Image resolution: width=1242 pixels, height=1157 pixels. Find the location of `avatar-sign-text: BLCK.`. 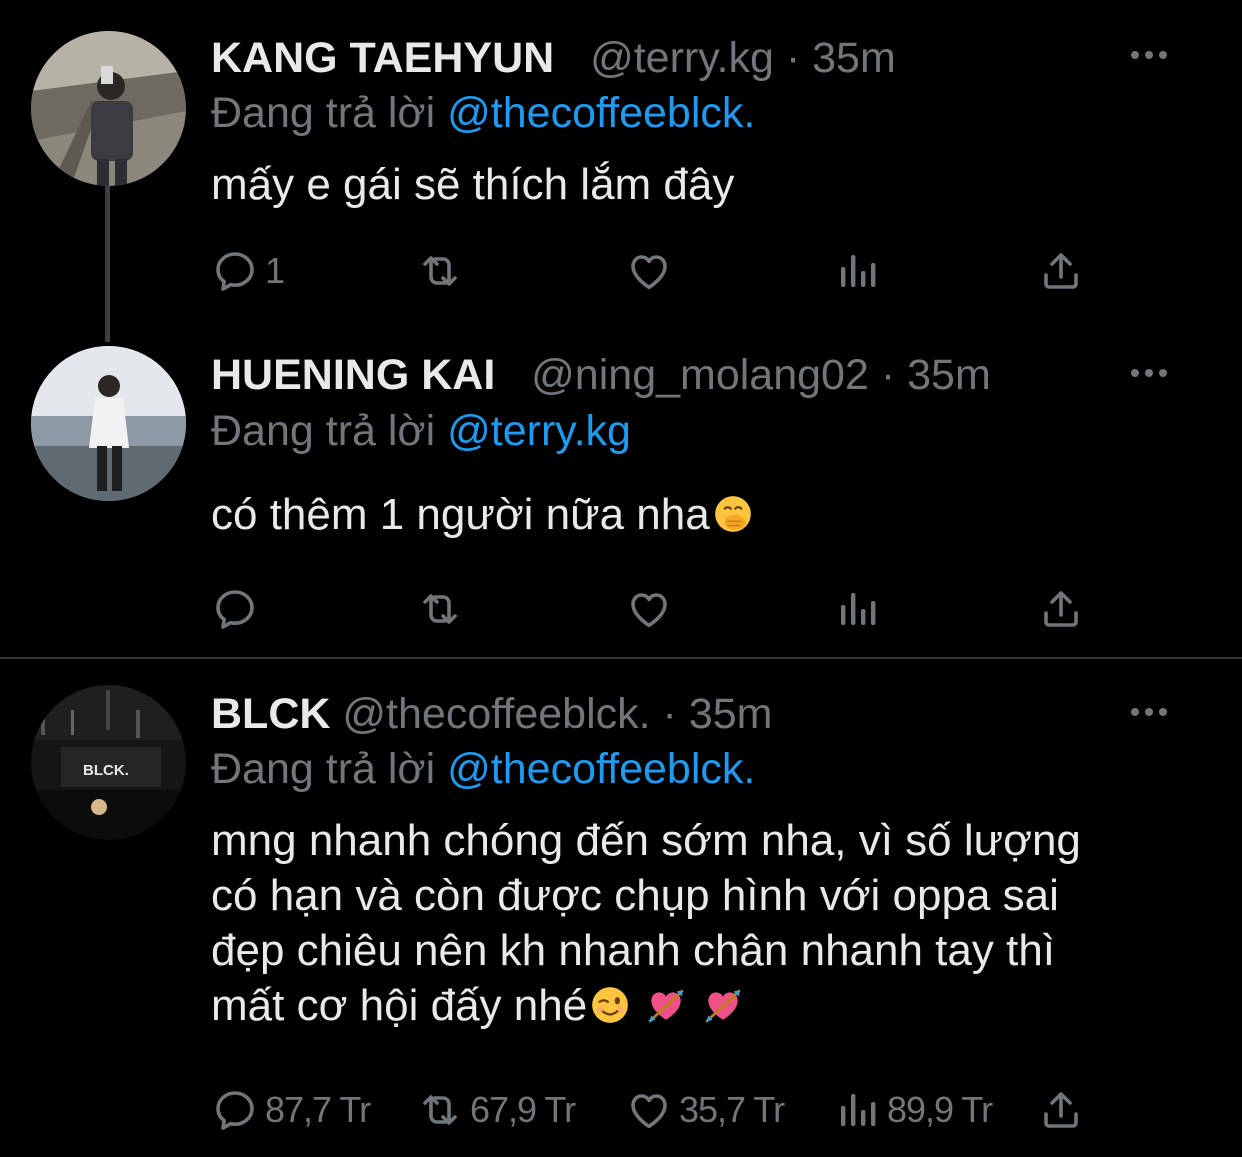

avatar-sign-text: BLCK. is located at coordinates (106, 770).